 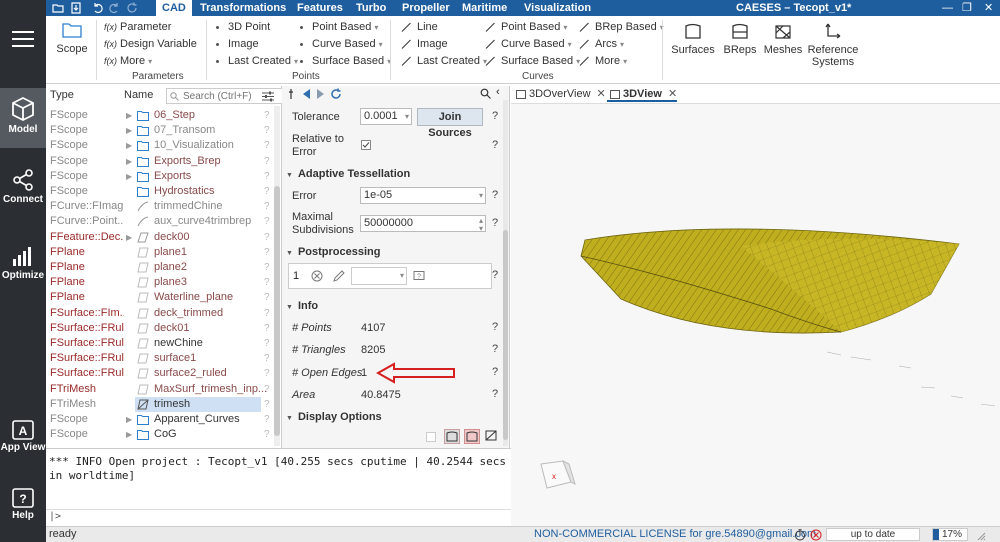 What do you see at coordinates (602, 44) in the screenshot?
I see `arcs-button: Arcs ▾` at bounding box center [602, 44].